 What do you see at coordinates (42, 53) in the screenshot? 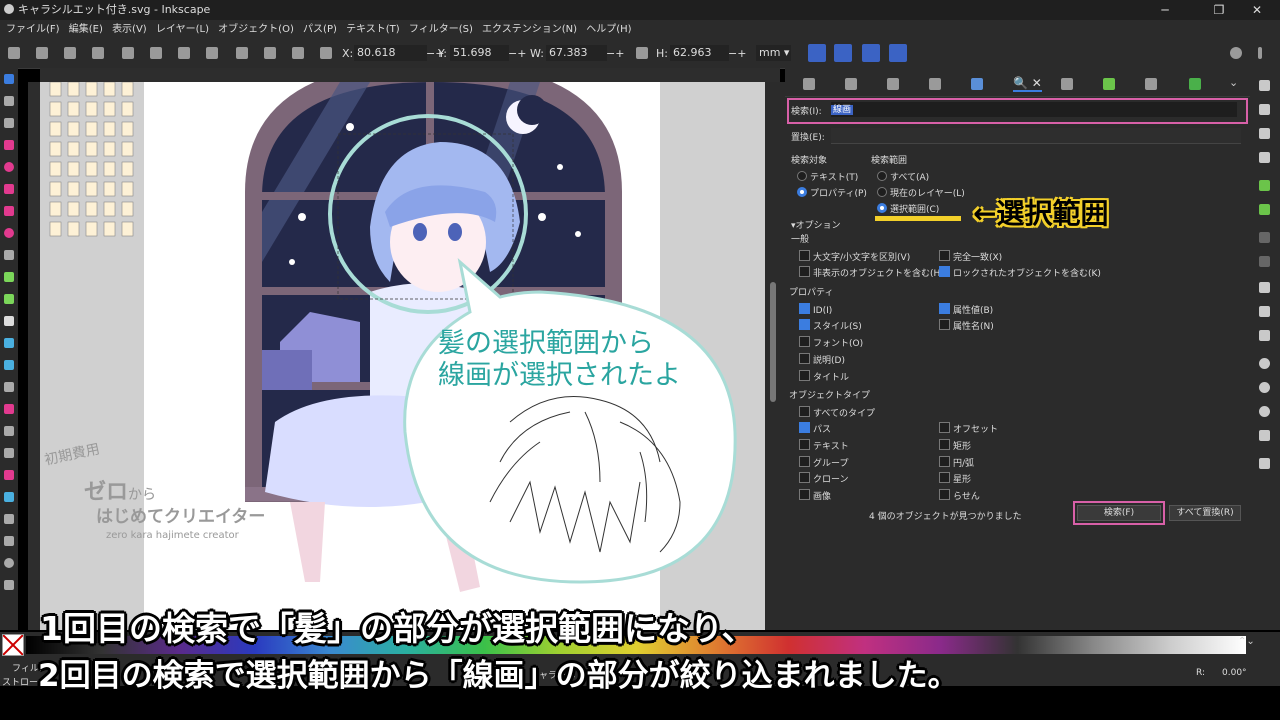
I see `select-all-layers-icon` at bounding box center [42, 53].